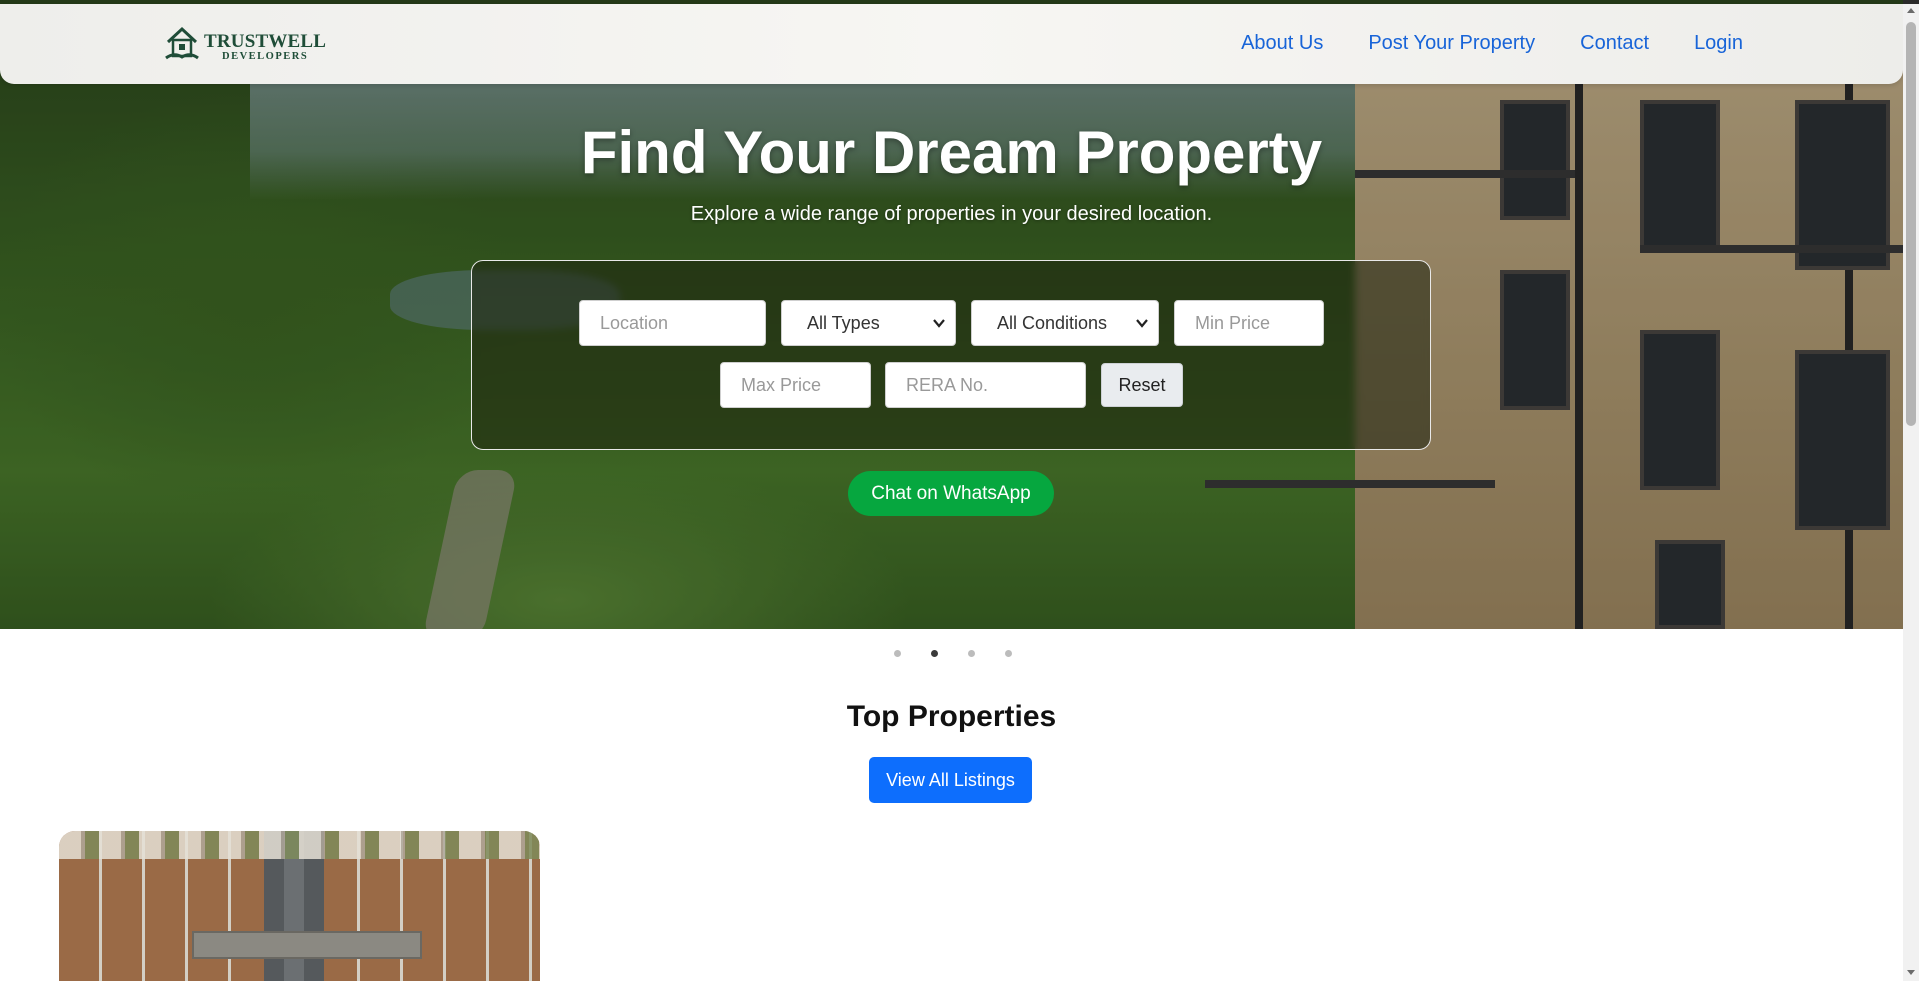  I want to click on brand-name: TRUSTWELL, so click(265, 41).